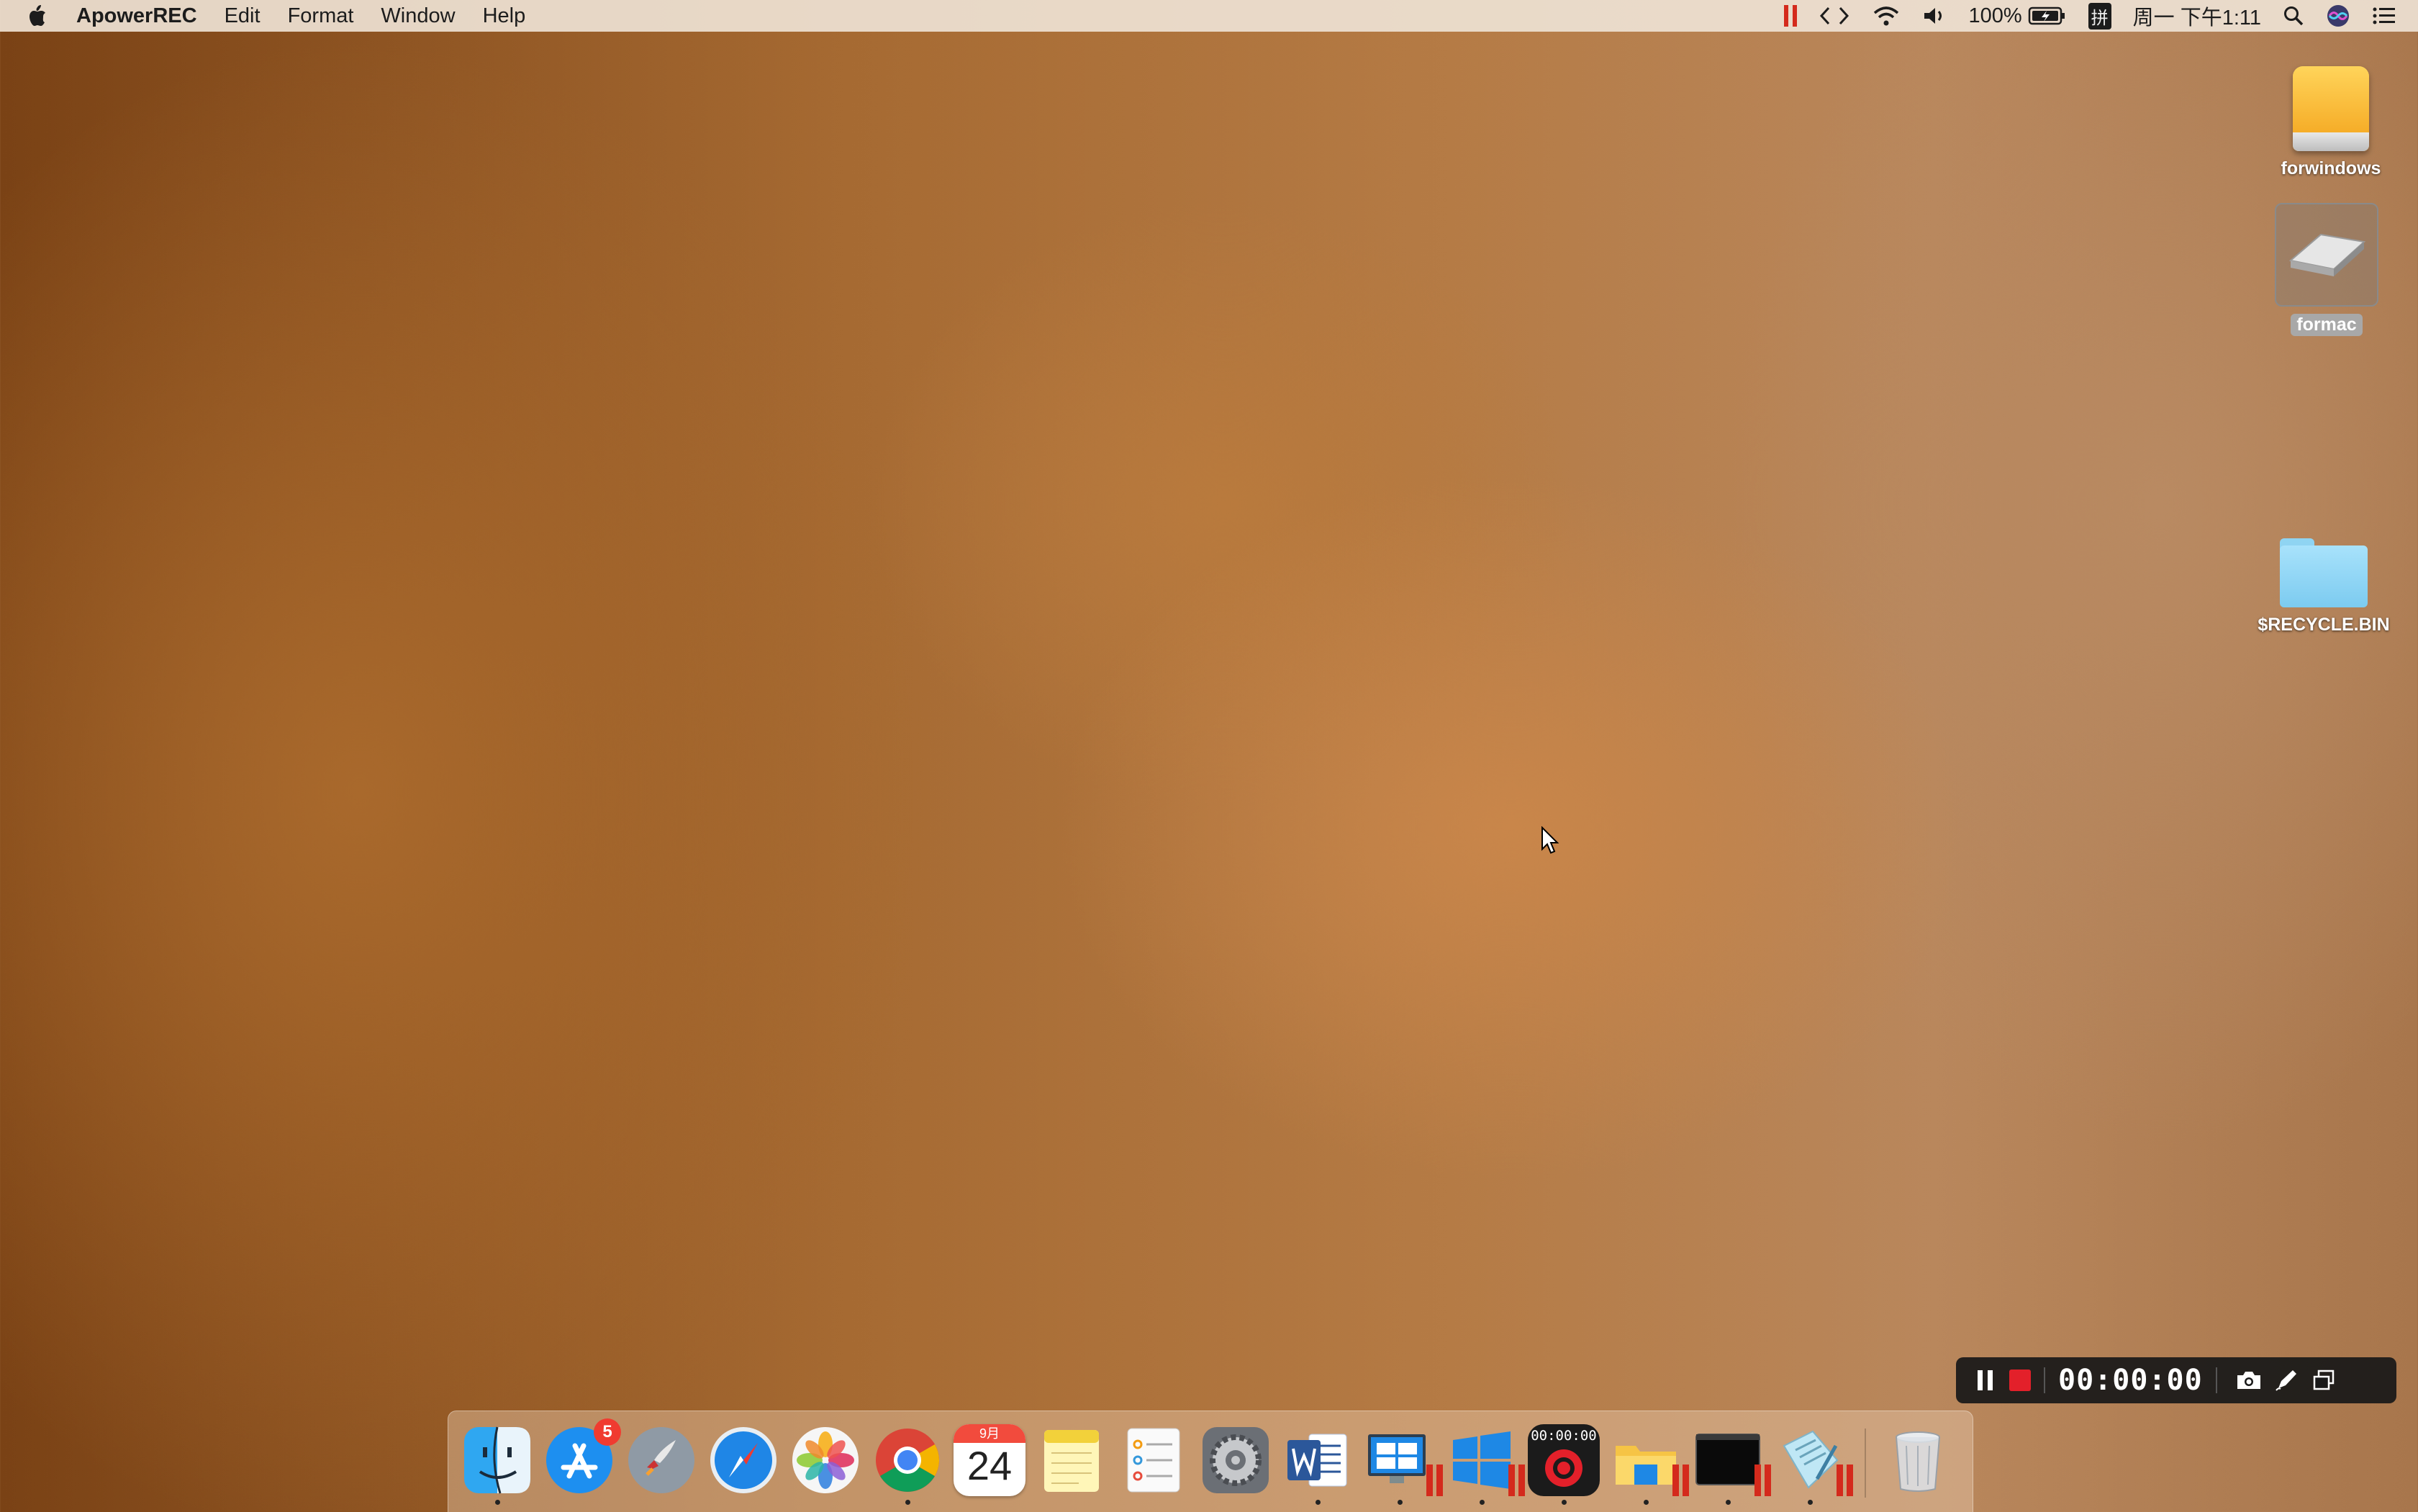  Describe the element at coordinates (1564, 1436) in the screenshot. I see `apowerrec-dock-timer: 00:00:00` at that location.